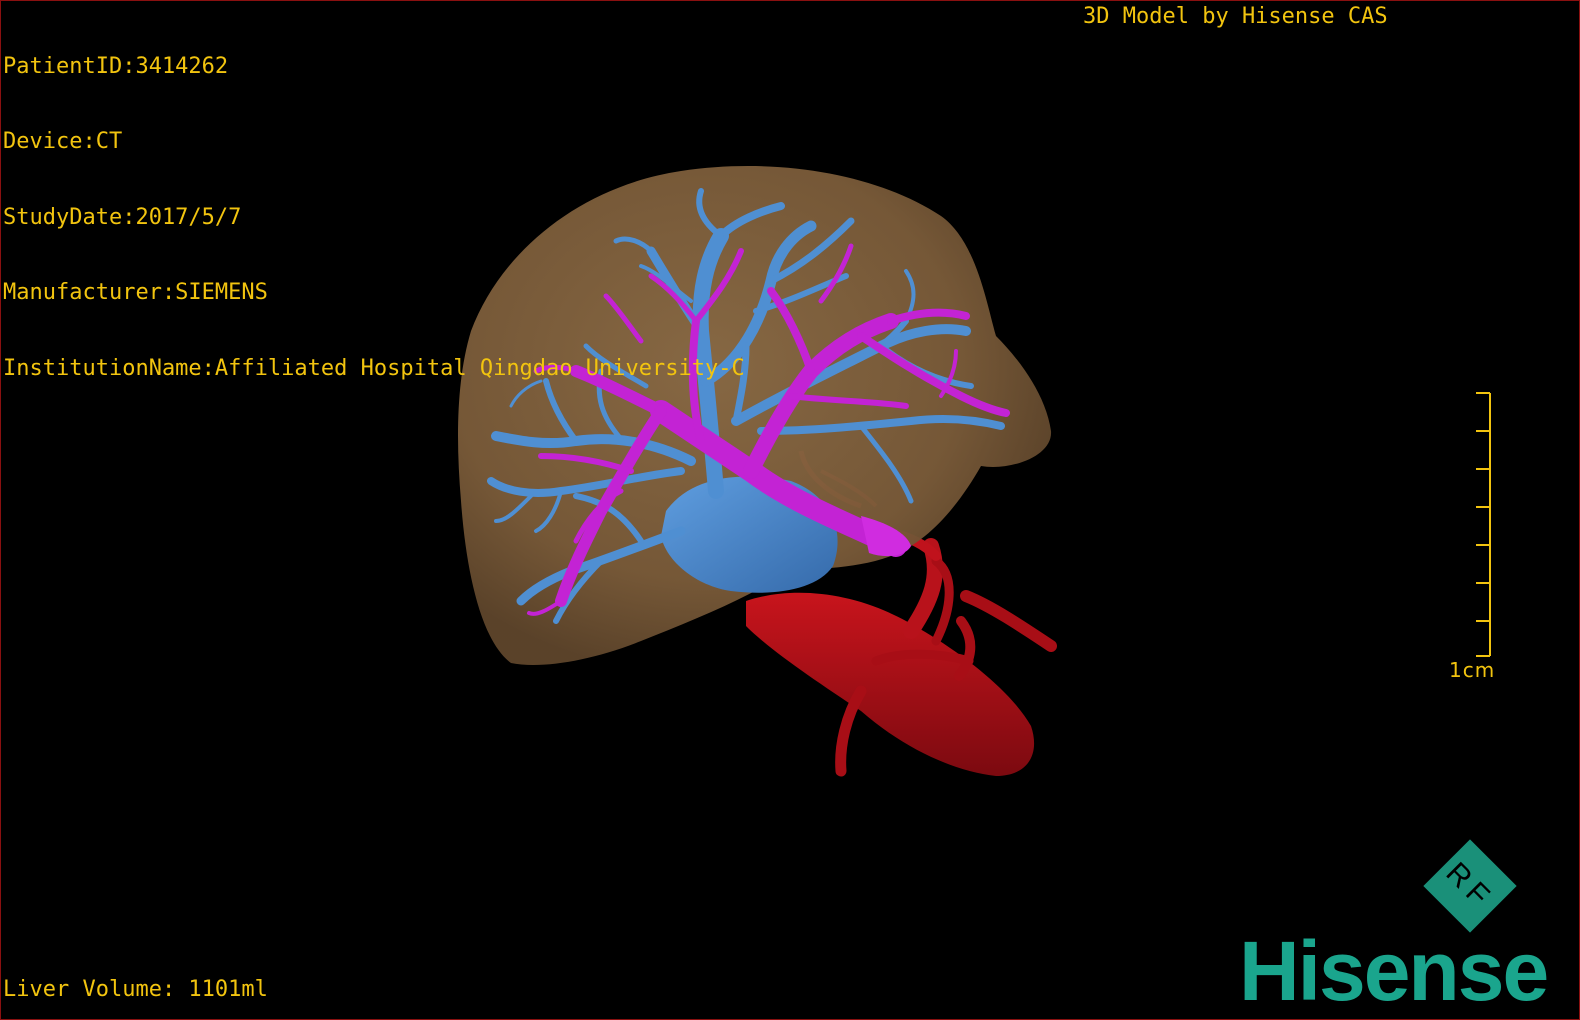 Image resolution: width=1580 pixels, height=1020 pixels. What do you see at coordinates (63, 142) in the screenshot?
I see `device: Device:CT` at bounding box center [63, 142].